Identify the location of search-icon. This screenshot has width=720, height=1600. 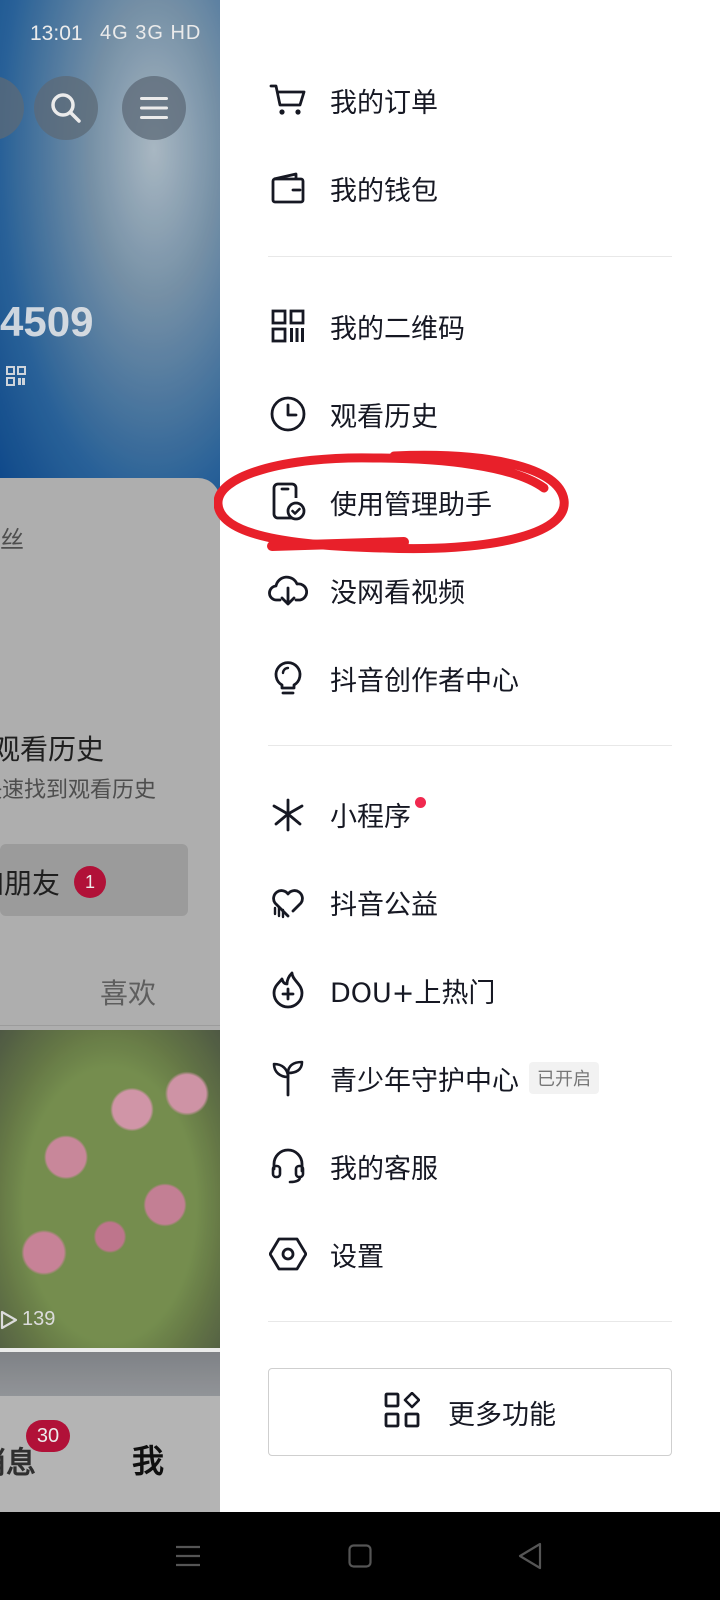
(66, 108).